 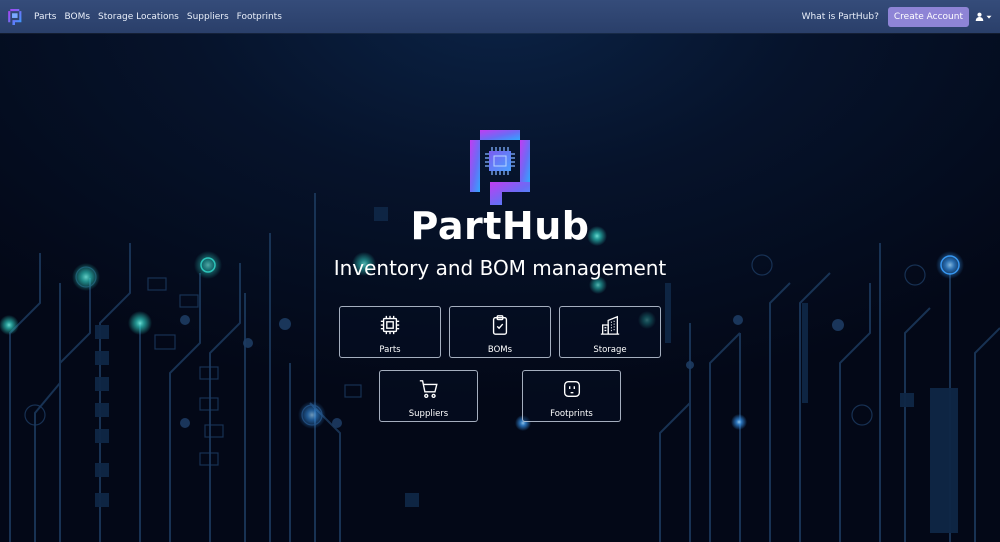 What do you see at coordinates (428, 414) in the screenshot?
I see `card-suppliers-label: Suppliers` at bounding box center [428, 414].